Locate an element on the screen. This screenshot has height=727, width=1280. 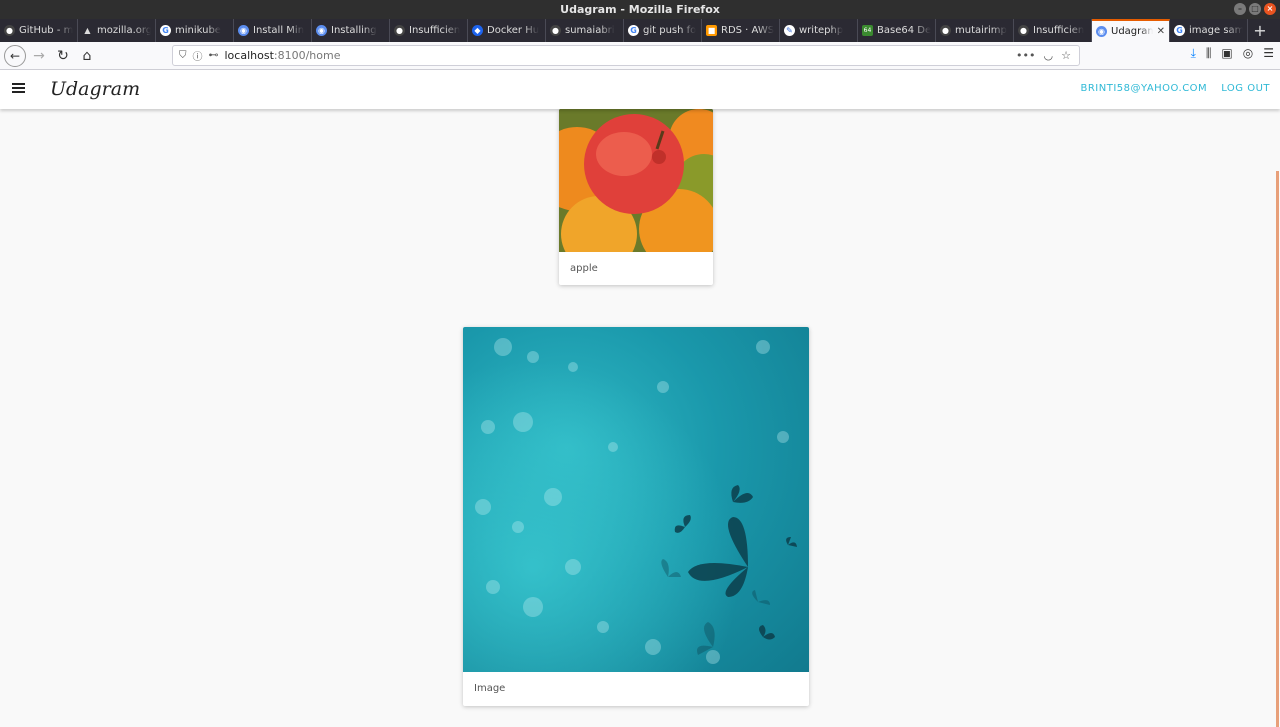
user-email-link: BRINTI58@YAHOO.COM is located at coordinates (1143, 88).